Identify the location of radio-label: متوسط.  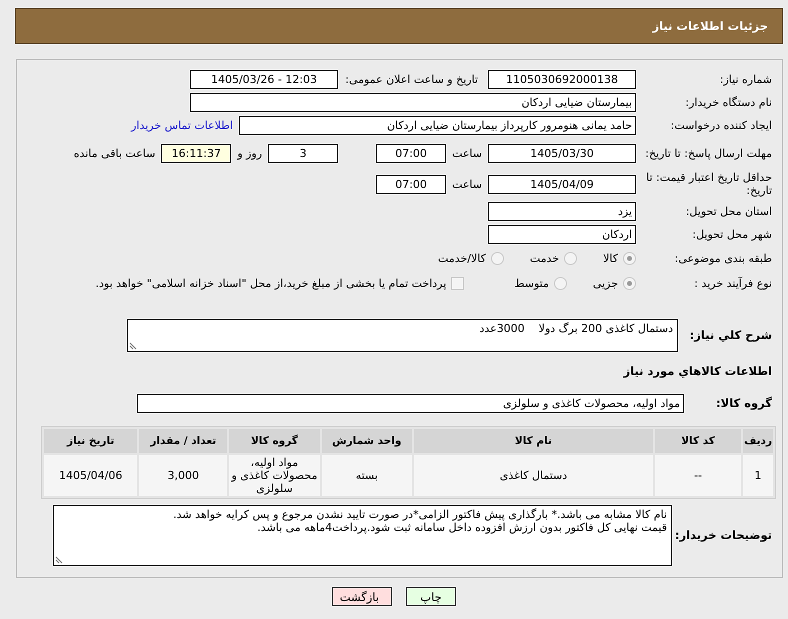
(531, 283).